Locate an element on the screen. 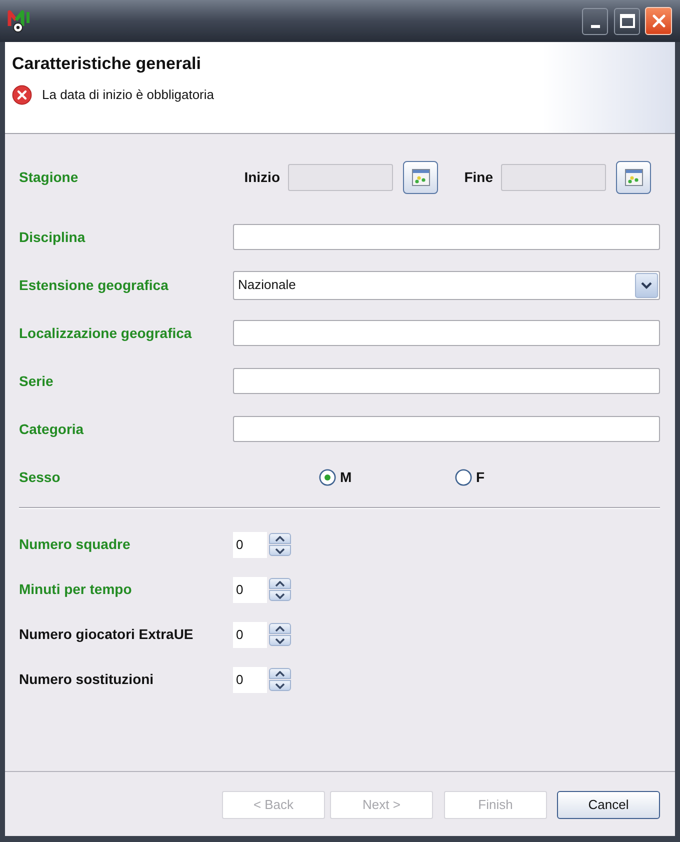 This screenshot has height=842, width=680. field-label: Numero sostituzioni is located at coordinates (86, 679).